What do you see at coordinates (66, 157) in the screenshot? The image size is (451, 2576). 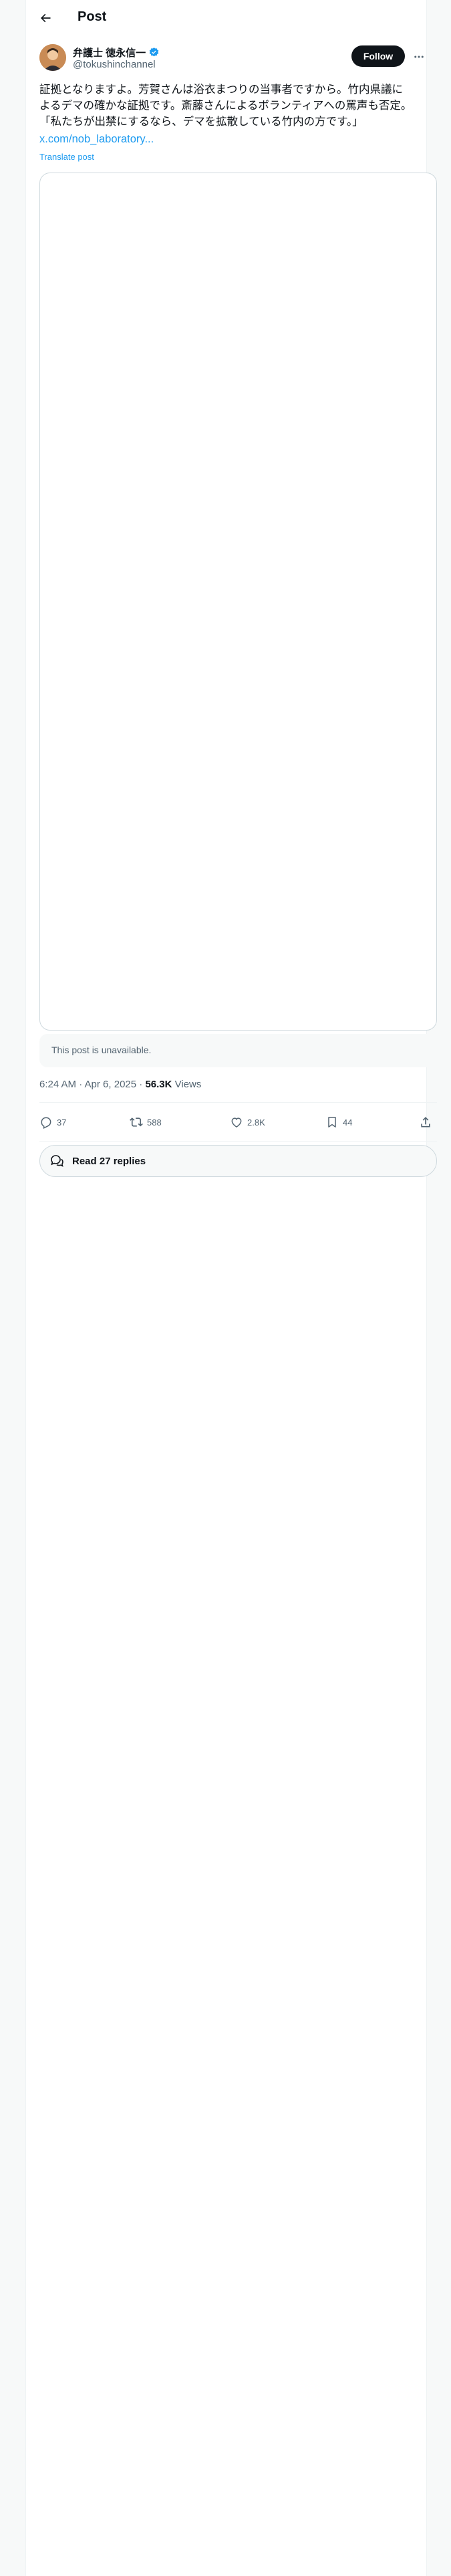 I see `translate-post-link: Translate post` at bounding box center [66, 157].